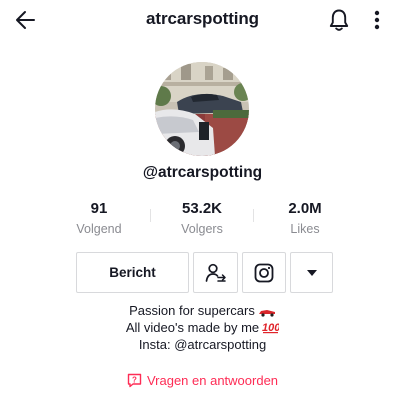 The height and width of the screenshot is (405, 405). Describe the element at coordinates (305, 208) in the screenshot. I see `stat-value: 2.0M` at that location.